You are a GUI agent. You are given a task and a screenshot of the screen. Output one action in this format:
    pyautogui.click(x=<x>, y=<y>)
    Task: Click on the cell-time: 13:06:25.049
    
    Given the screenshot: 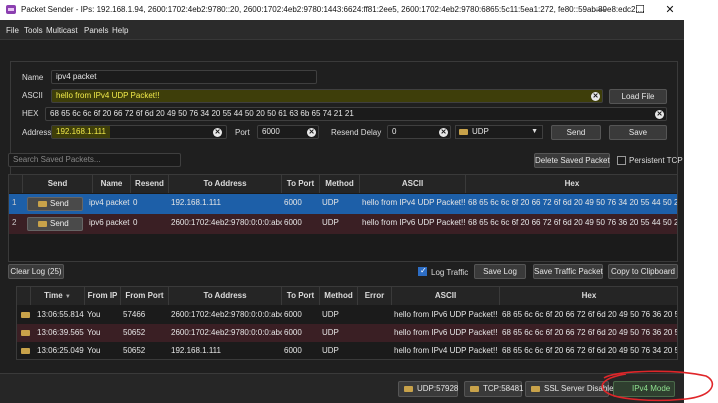 What is the action you would take?
    pyautogui.click(x=60, y=350)
    